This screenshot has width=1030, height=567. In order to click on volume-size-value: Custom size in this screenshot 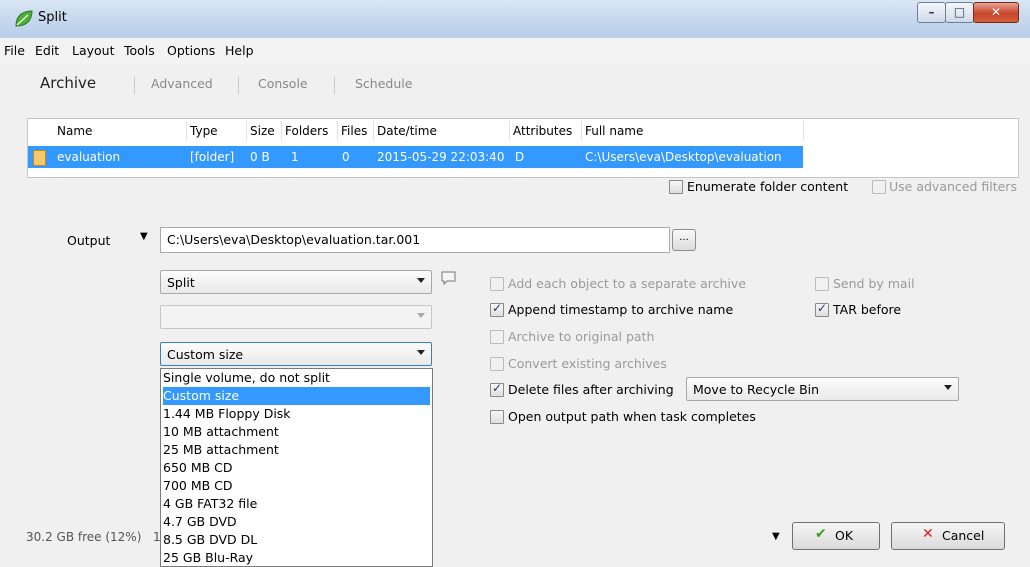, I will do `click(205, 354)`.